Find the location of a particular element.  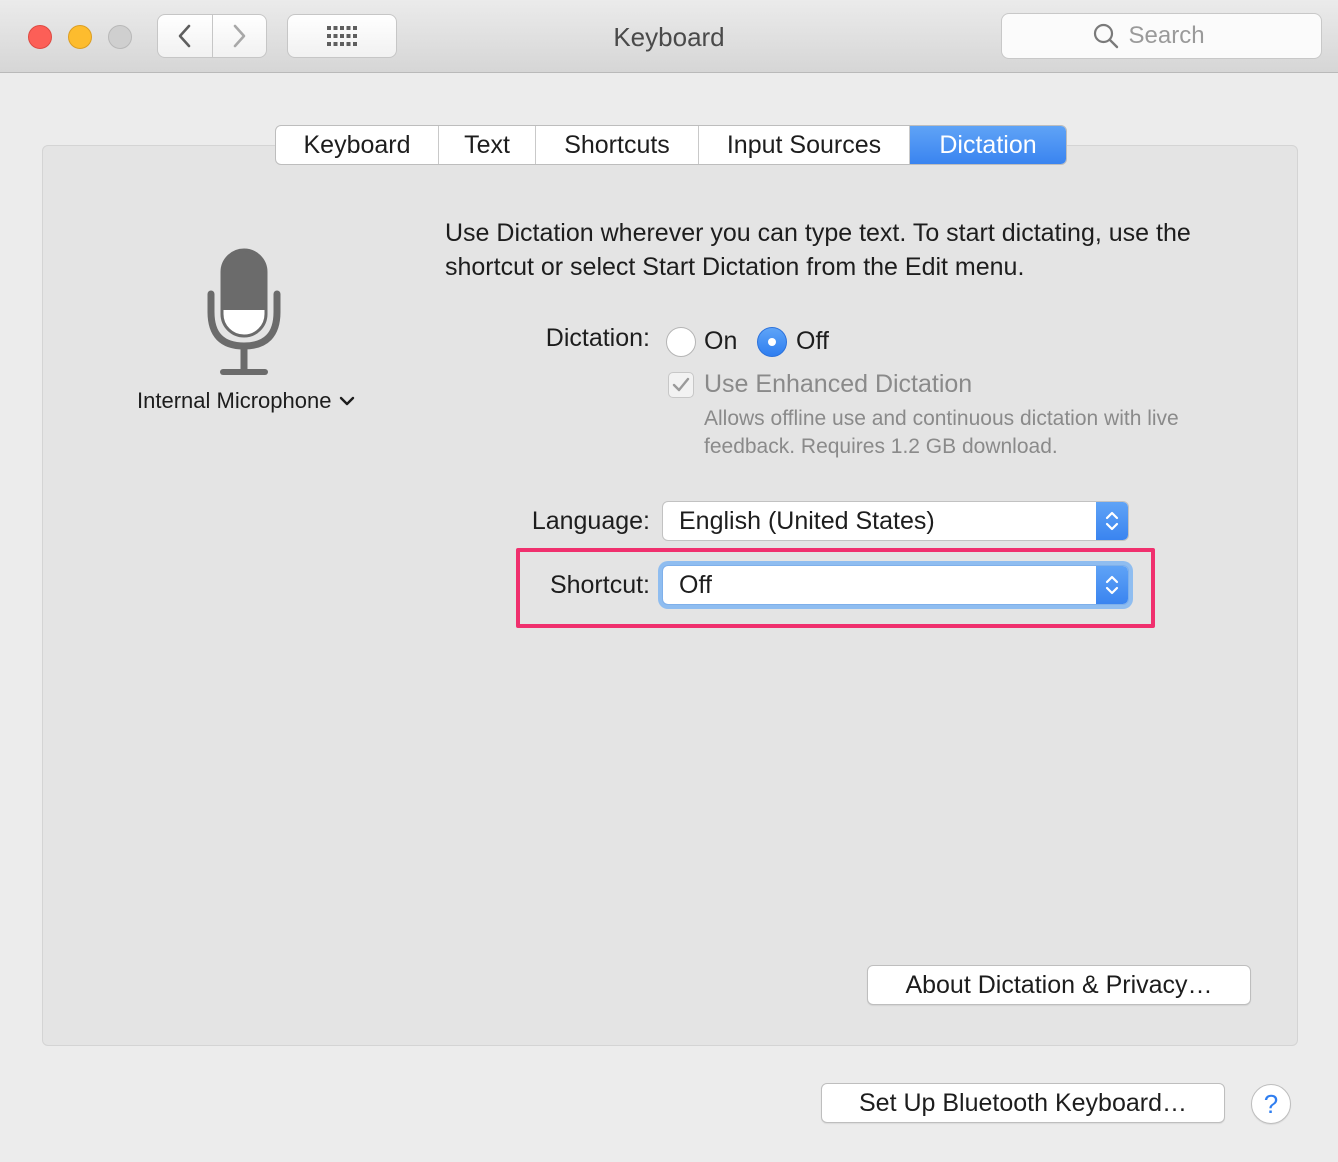

dictation-on-radio is located at coordinates (681, 342).